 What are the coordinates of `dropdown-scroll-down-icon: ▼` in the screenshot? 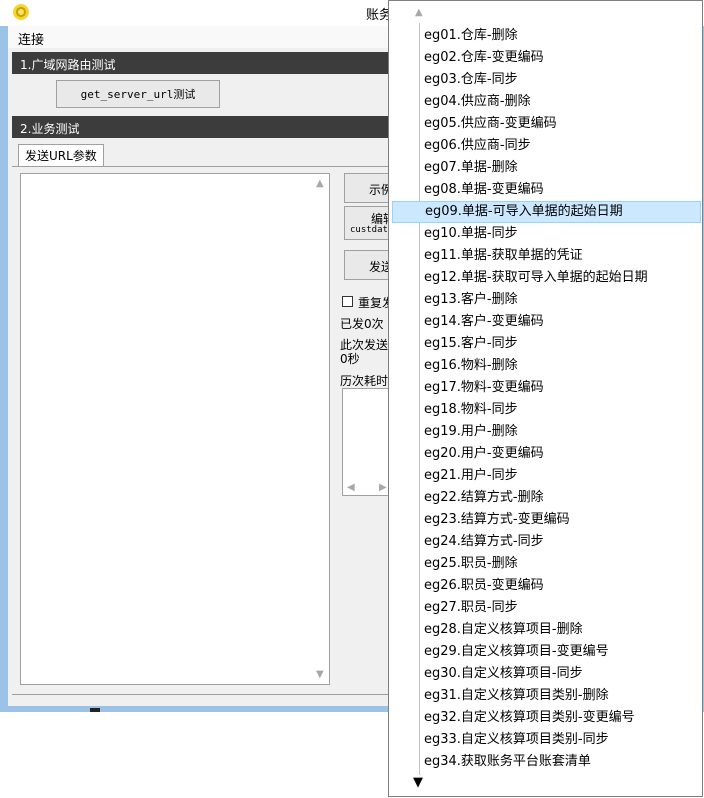 It's located at (418, 782).